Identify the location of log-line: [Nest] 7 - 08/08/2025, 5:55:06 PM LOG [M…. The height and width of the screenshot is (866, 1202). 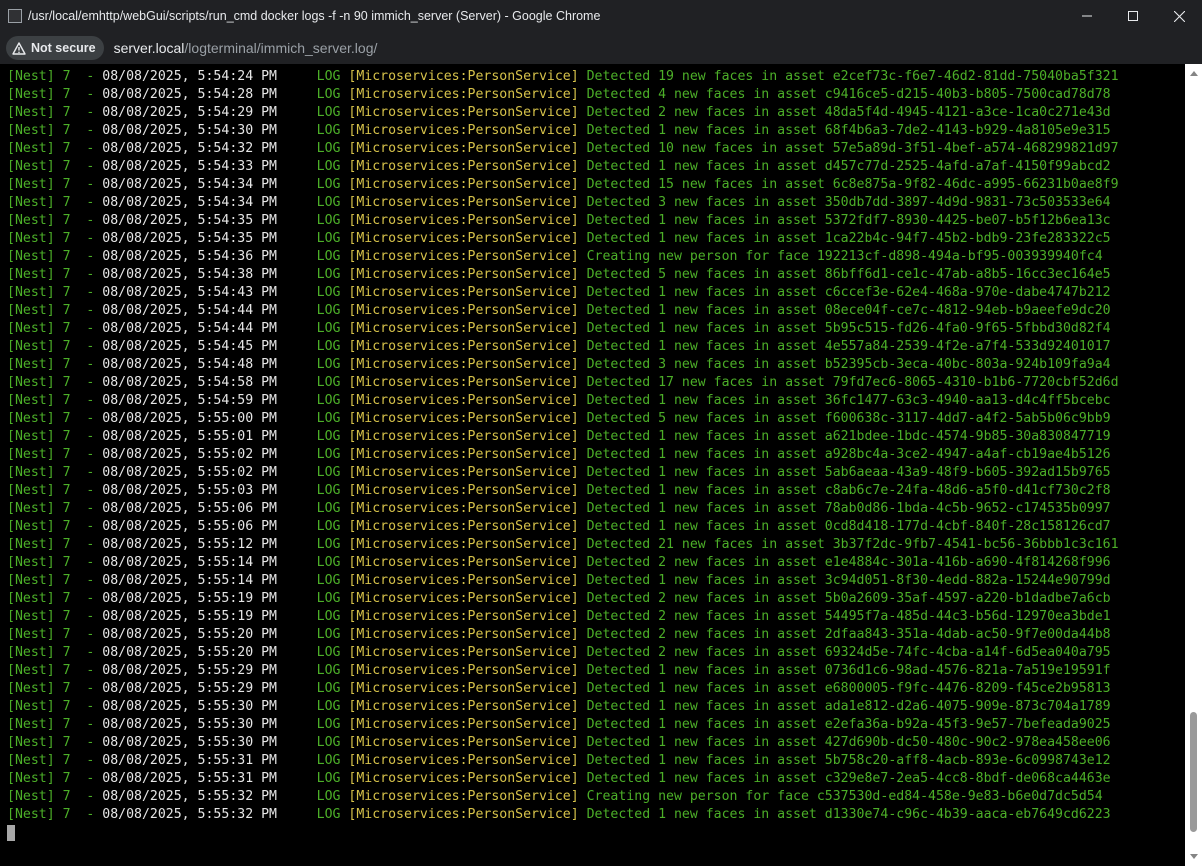
(559, 509).